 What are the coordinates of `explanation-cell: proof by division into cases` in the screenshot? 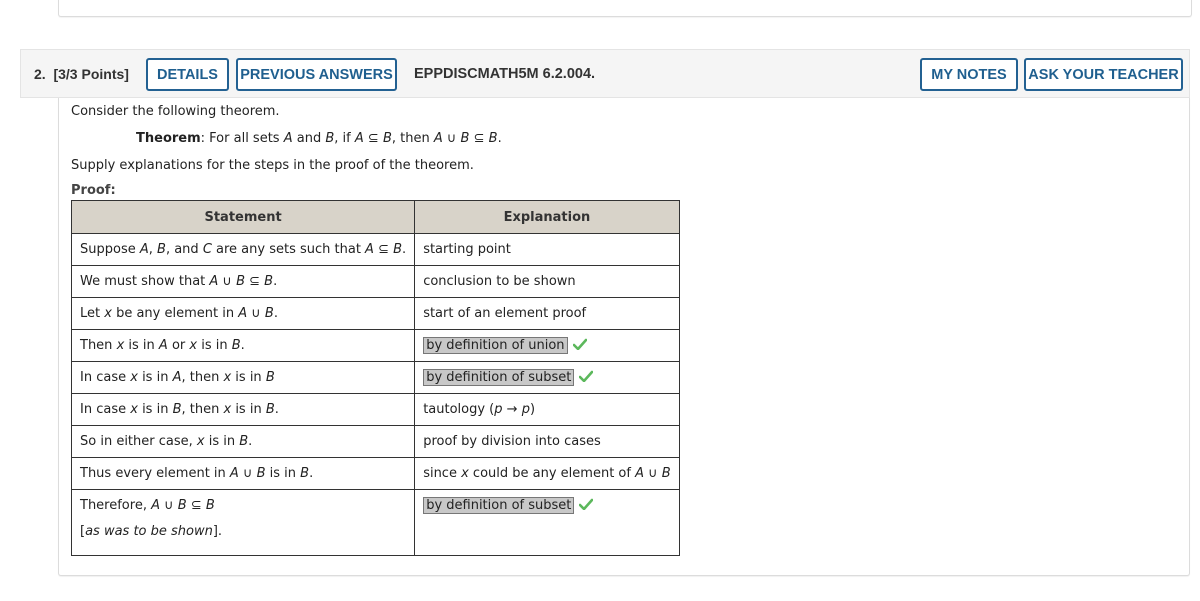 It's located at (547, 441).